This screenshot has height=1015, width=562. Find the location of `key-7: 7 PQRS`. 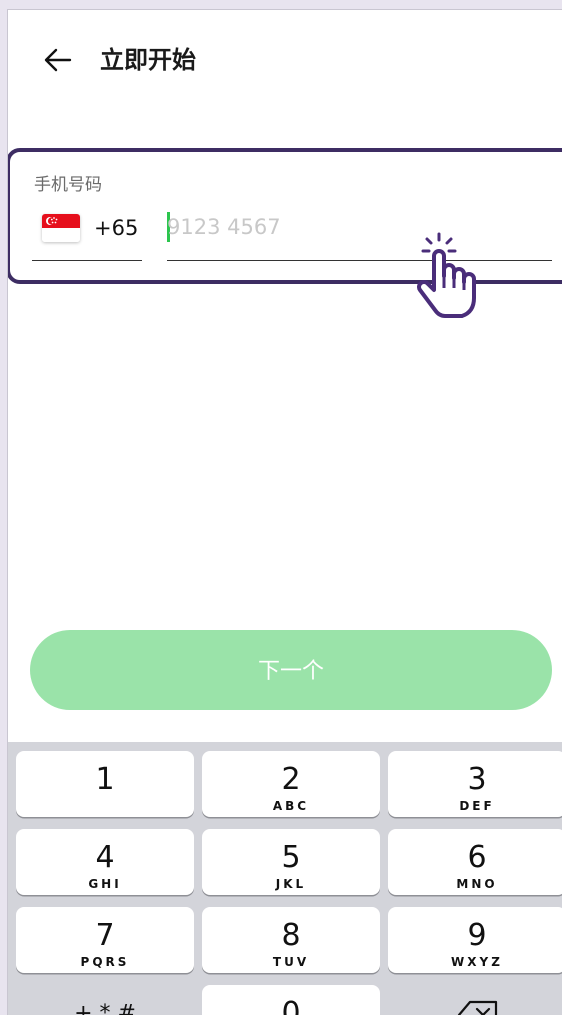

key-7: 7 PQRS is located at coordinates (105, 940).